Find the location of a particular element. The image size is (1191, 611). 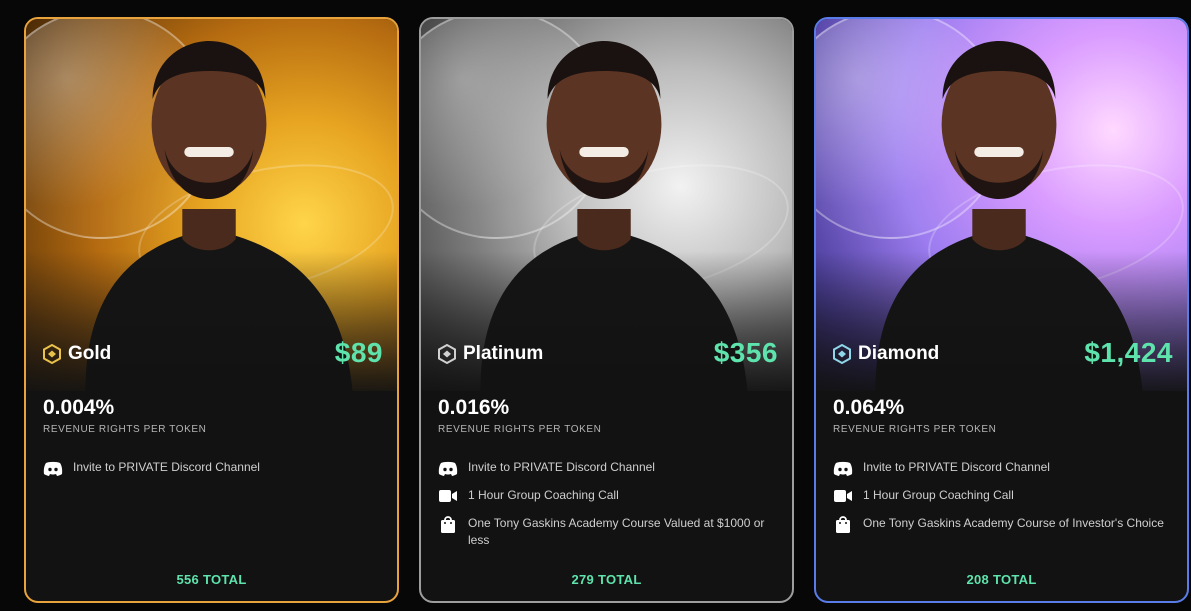

tier-title: Platinum is located at coordinates (490, 354).